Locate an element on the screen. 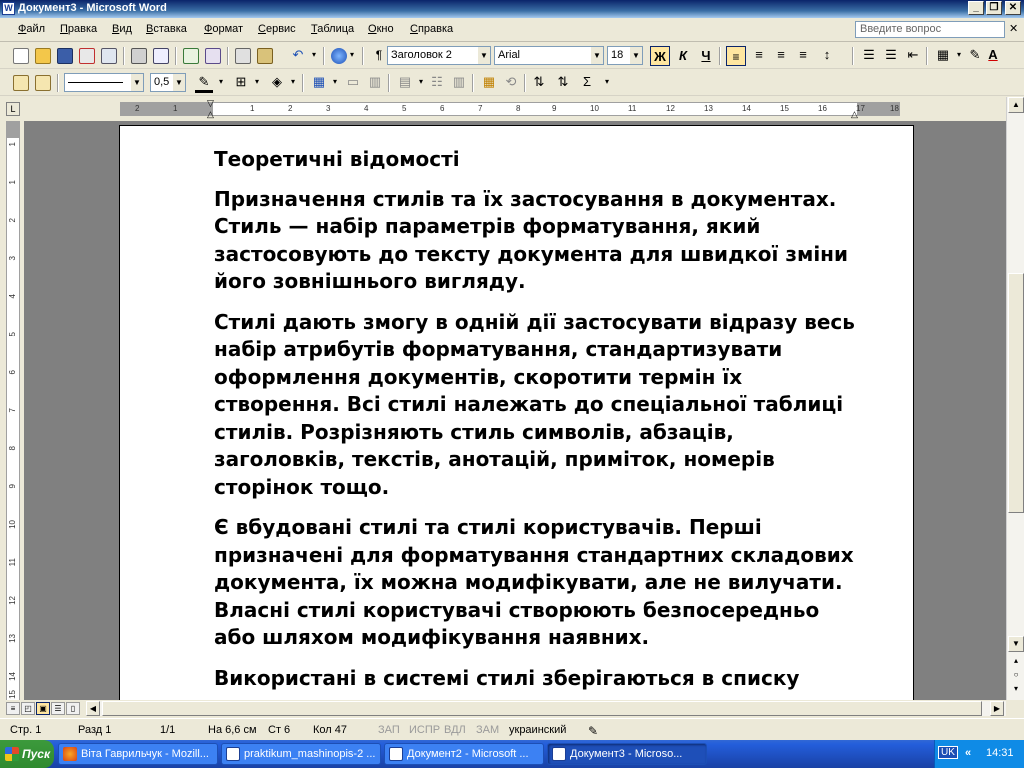 Image resolution: width=1024 pixels, height=768 pixels. style-select: Заголовок 2 ▼ is located at coordinates (439, 55).